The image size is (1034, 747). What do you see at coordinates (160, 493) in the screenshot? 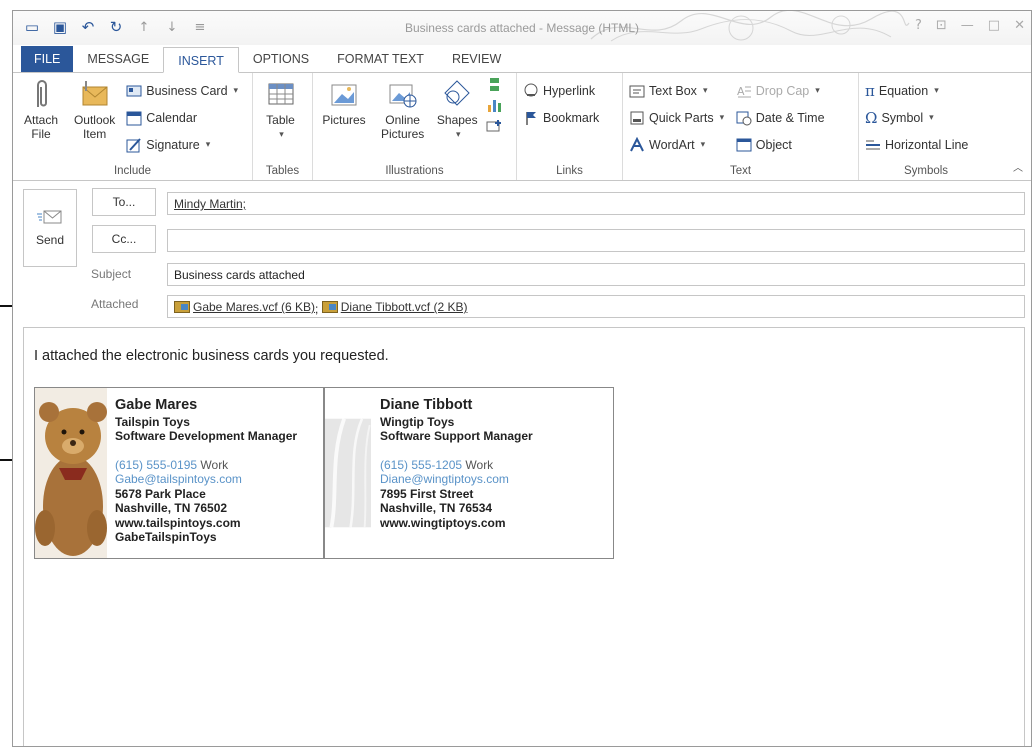
I see `card-street: 5678 Park Place` at bounding box center [160, 493].